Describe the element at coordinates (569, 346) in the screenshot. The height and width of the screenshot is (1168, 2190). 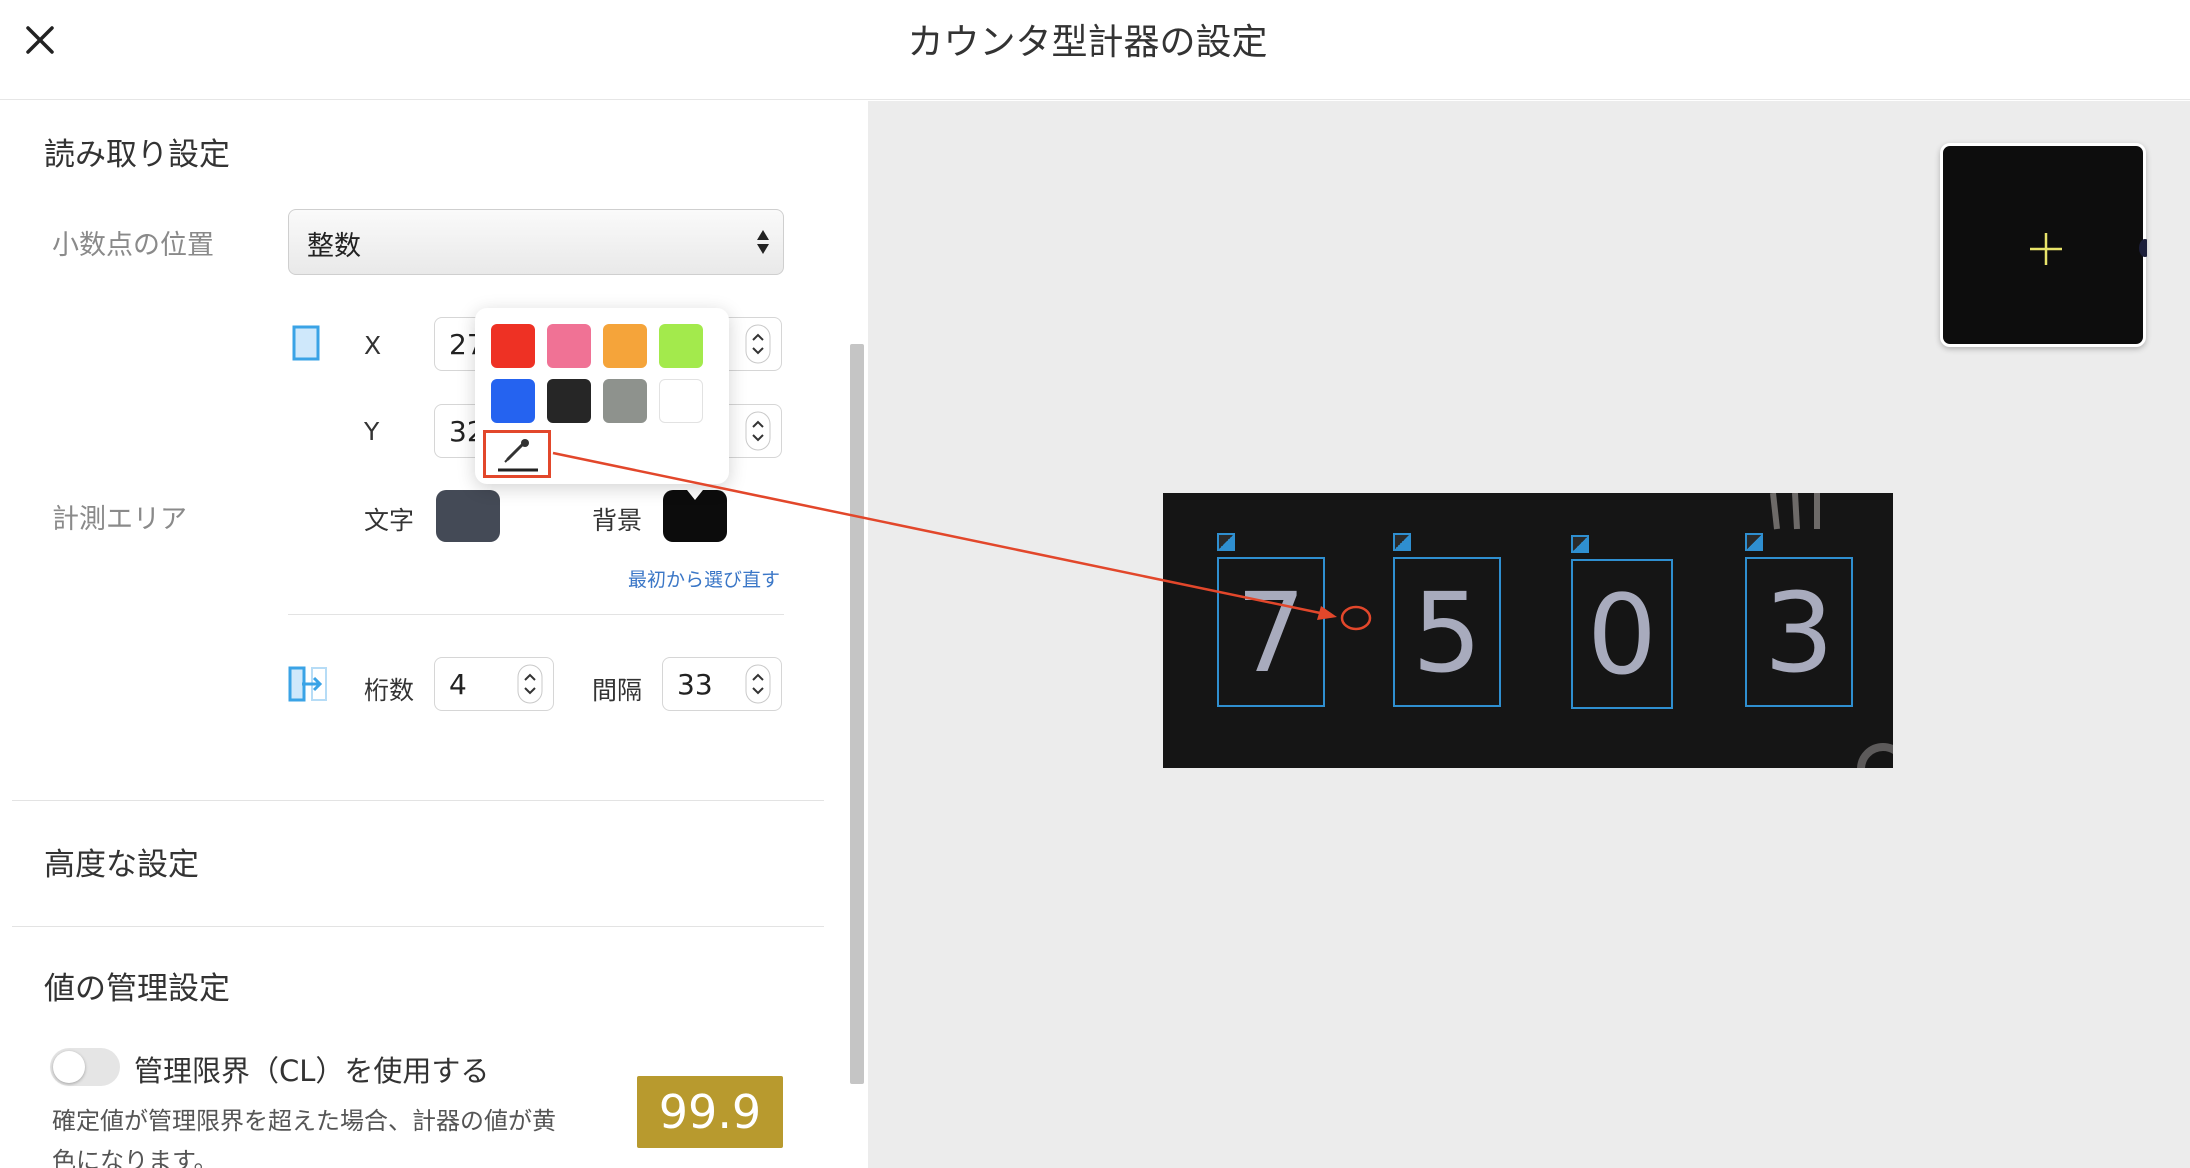
I see `color-chip-pink` at that location.